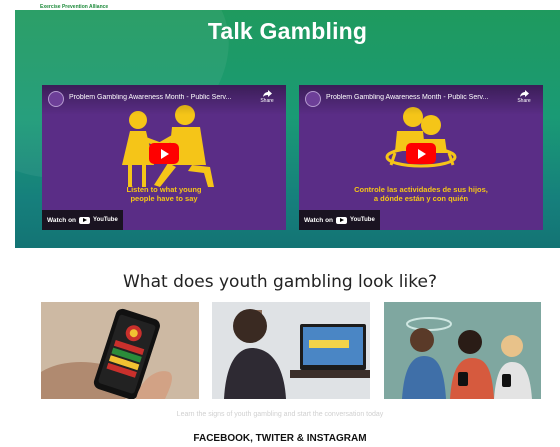 Image resolution: width=560 pixels, height=447 pixels. I want to click on kids-illustration, so click(462, 350).